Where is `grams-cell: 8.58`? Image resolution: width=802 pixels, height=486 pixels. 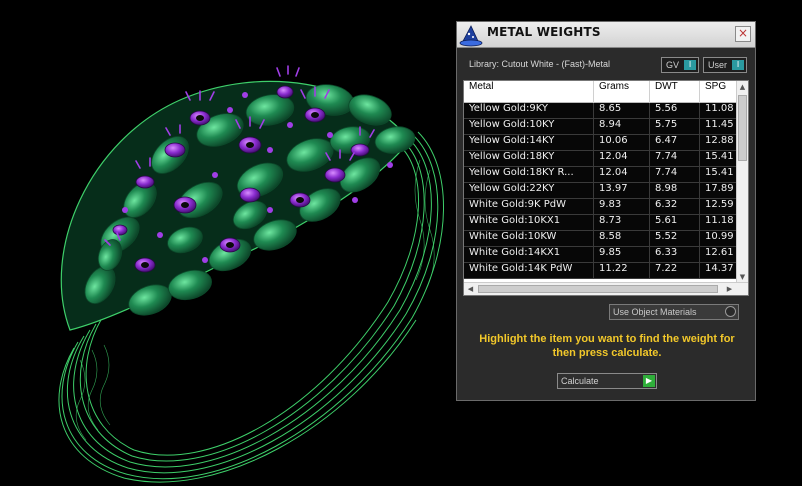 grams-cell: 8.58 is located at coordinates (622, 239).